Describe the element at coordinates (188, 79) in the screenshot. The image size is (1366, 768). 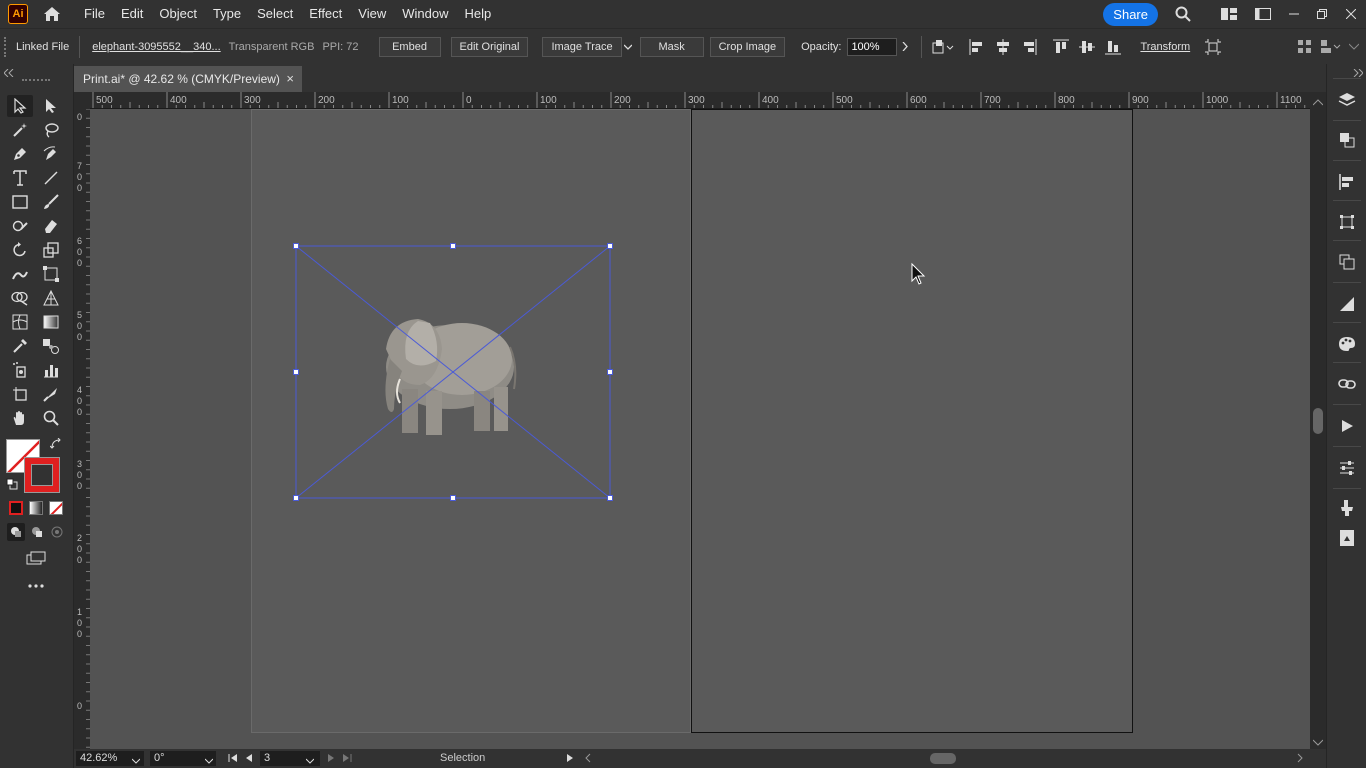
I see `document-tab: Print.ai* @ 42.62 % (CMYK/Preview) ×` at that location.